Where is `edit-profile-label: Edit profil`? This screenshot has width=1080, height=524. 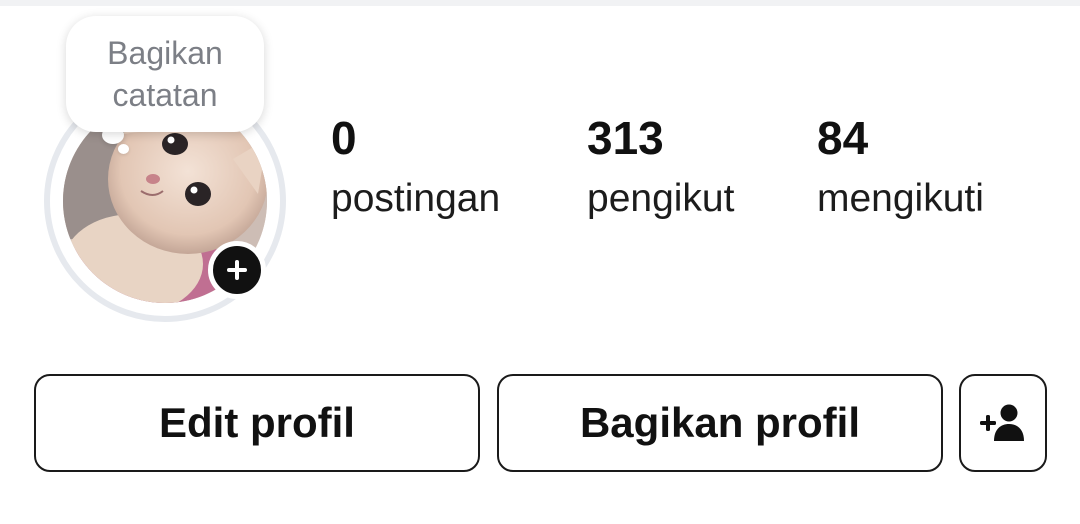
edit-profile-label: Edit profil is located at coordinates (257, 422).